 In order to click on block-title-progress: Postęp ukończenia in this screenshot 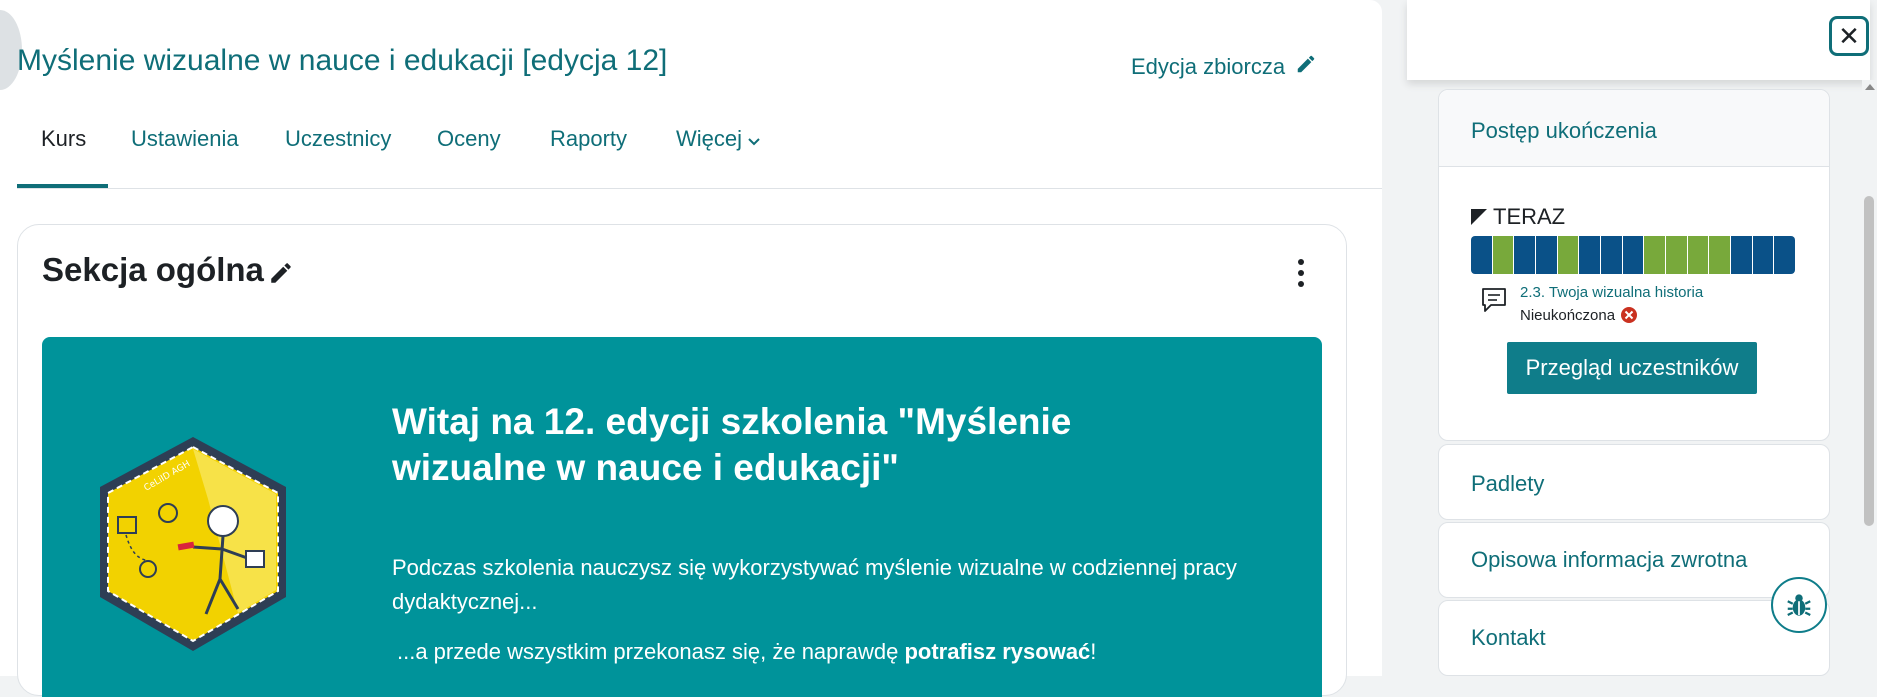, I will do `click(1564, 131)`.